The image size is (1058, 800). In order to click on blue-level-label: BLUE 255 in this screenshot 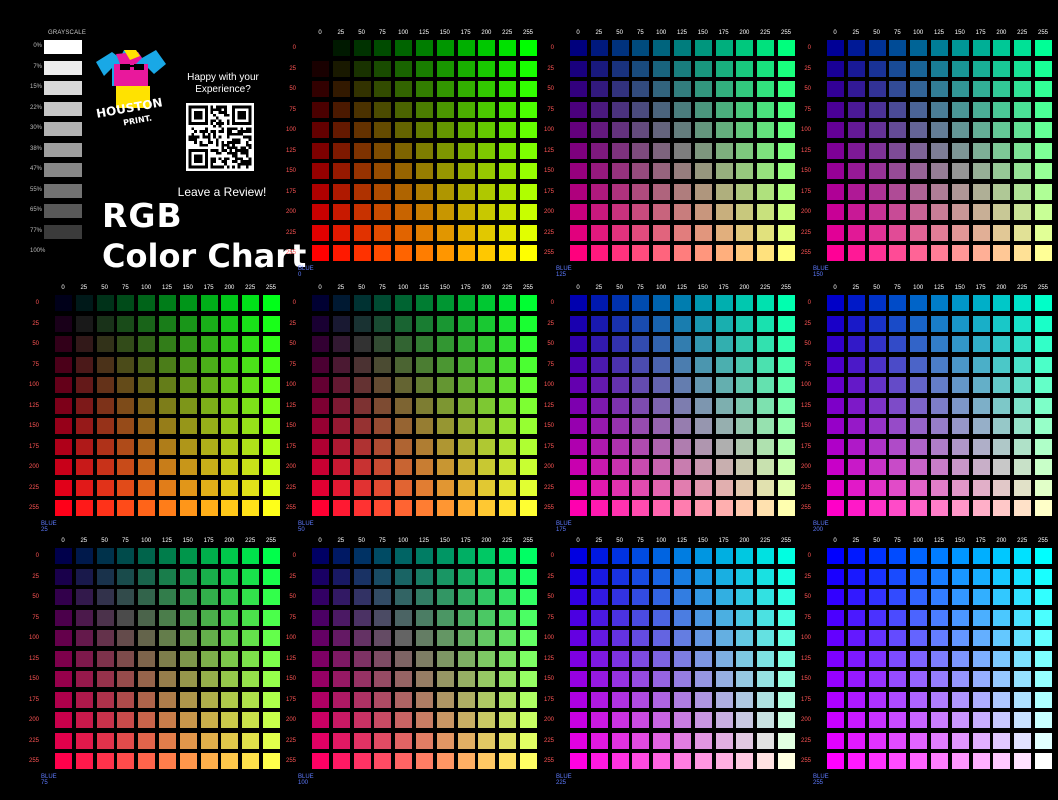, I will do `click(821, 779)`.